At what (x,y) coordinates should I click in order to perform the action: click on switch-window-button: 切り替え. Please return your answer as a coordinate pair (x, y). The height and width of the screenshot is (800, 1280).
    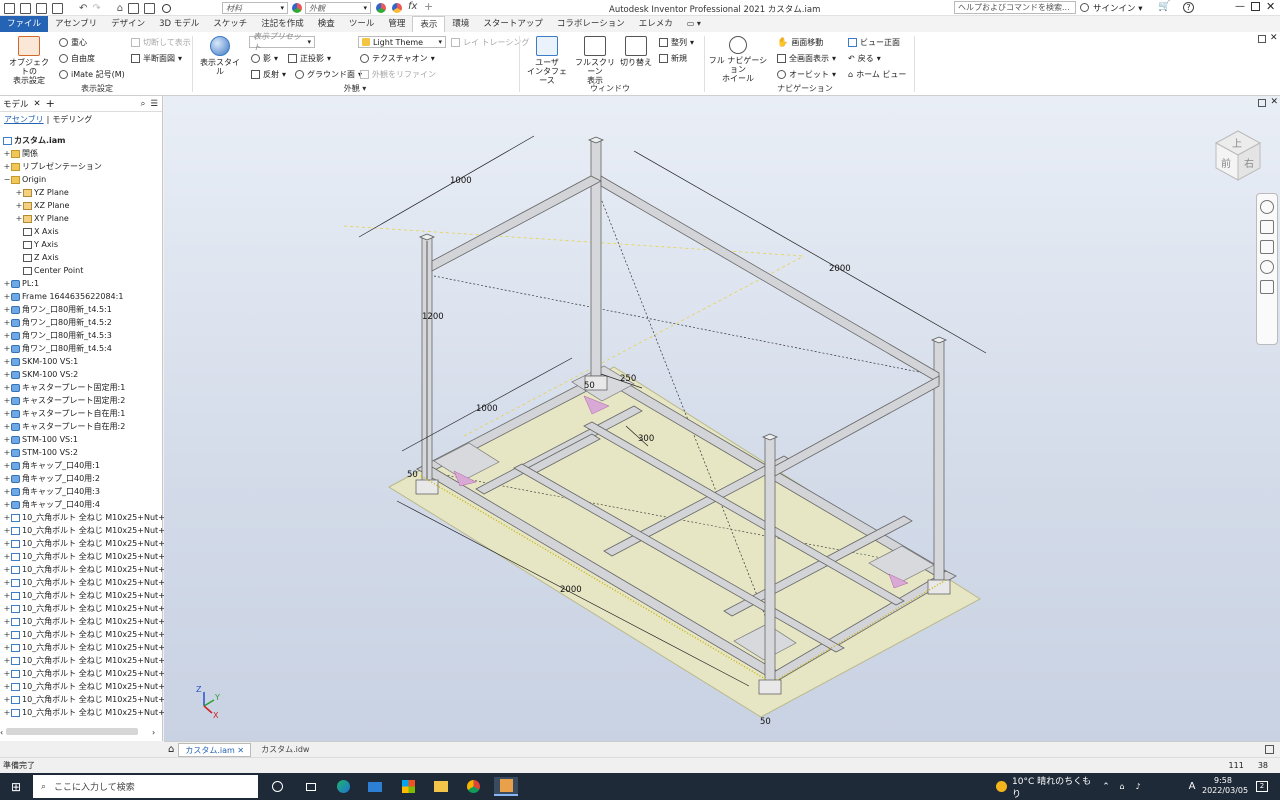
    Looking at the image, I should click on (636, 51).